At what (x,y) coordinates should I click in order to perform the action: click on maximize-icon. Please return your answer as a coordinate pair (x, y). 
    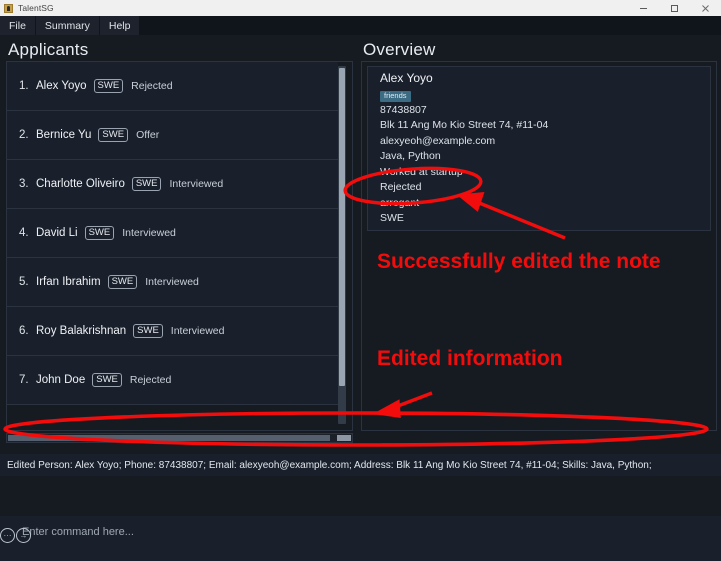
    Looking at the image, I should click on (674, 8).